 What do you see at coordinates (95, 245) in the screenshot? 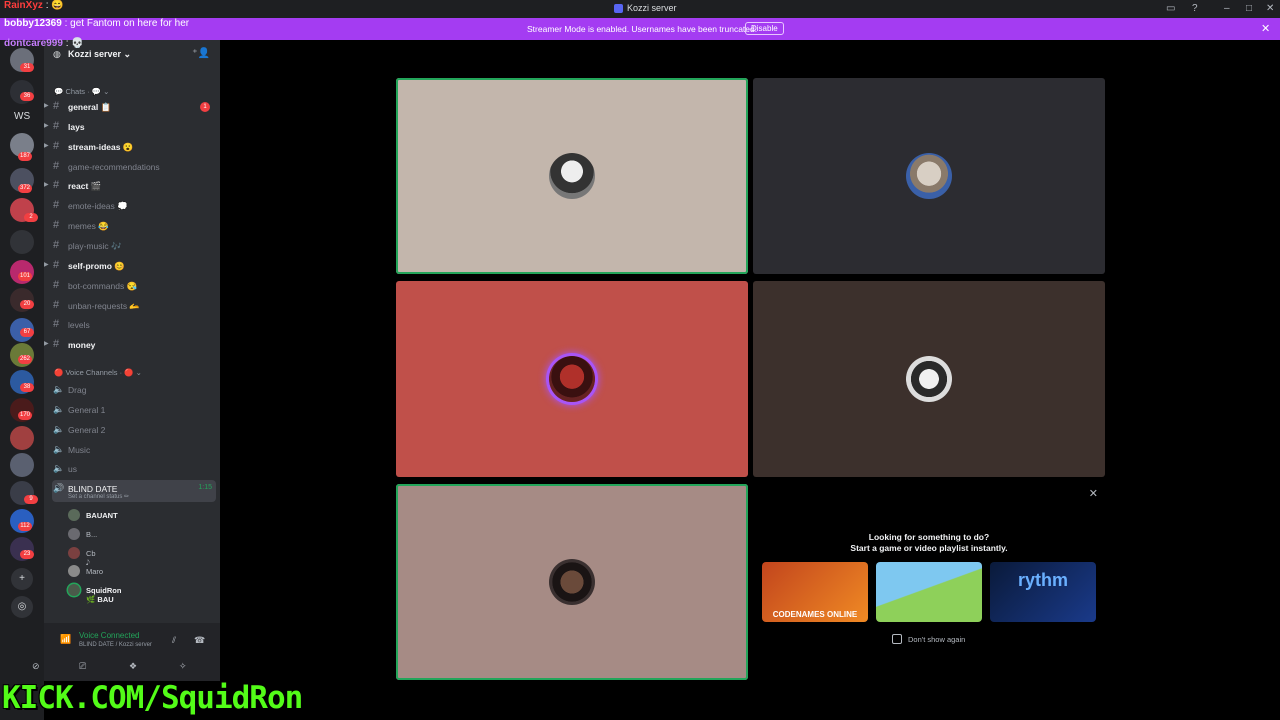
I see `channel-name: play-music 🎶` at bounding box center [95, 245].